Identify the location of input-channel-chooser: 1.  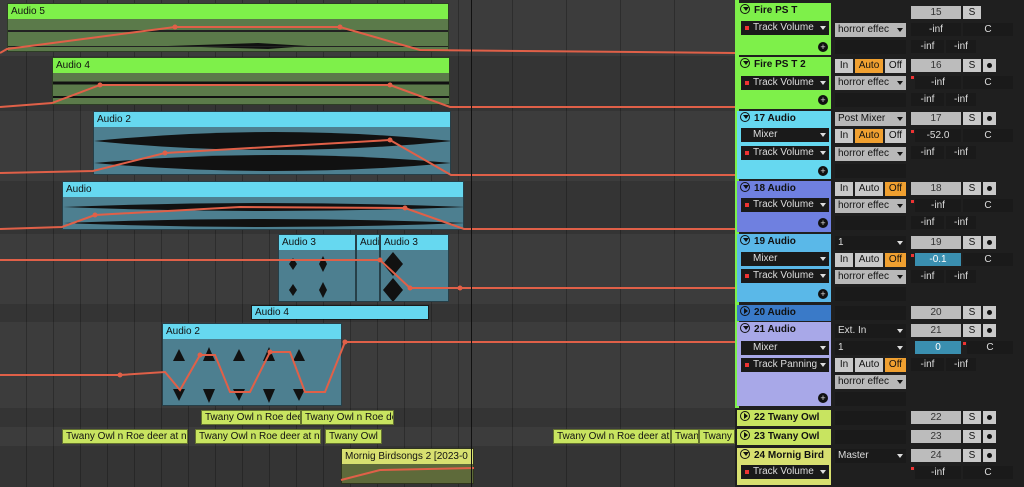
(870, 348).